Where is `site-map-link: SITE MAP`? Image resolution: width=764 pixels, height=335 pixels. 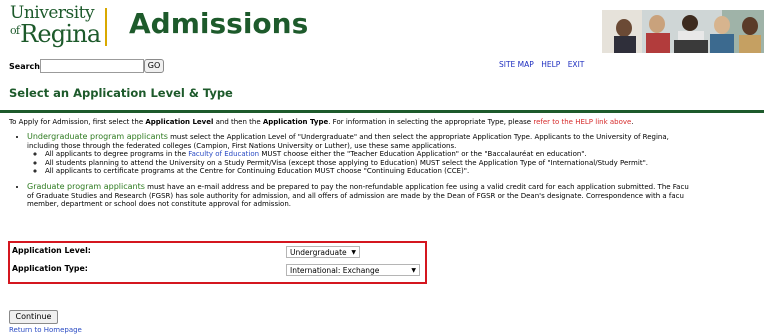 site-map-link: SITE MAP is located at coordinates (516, 64).